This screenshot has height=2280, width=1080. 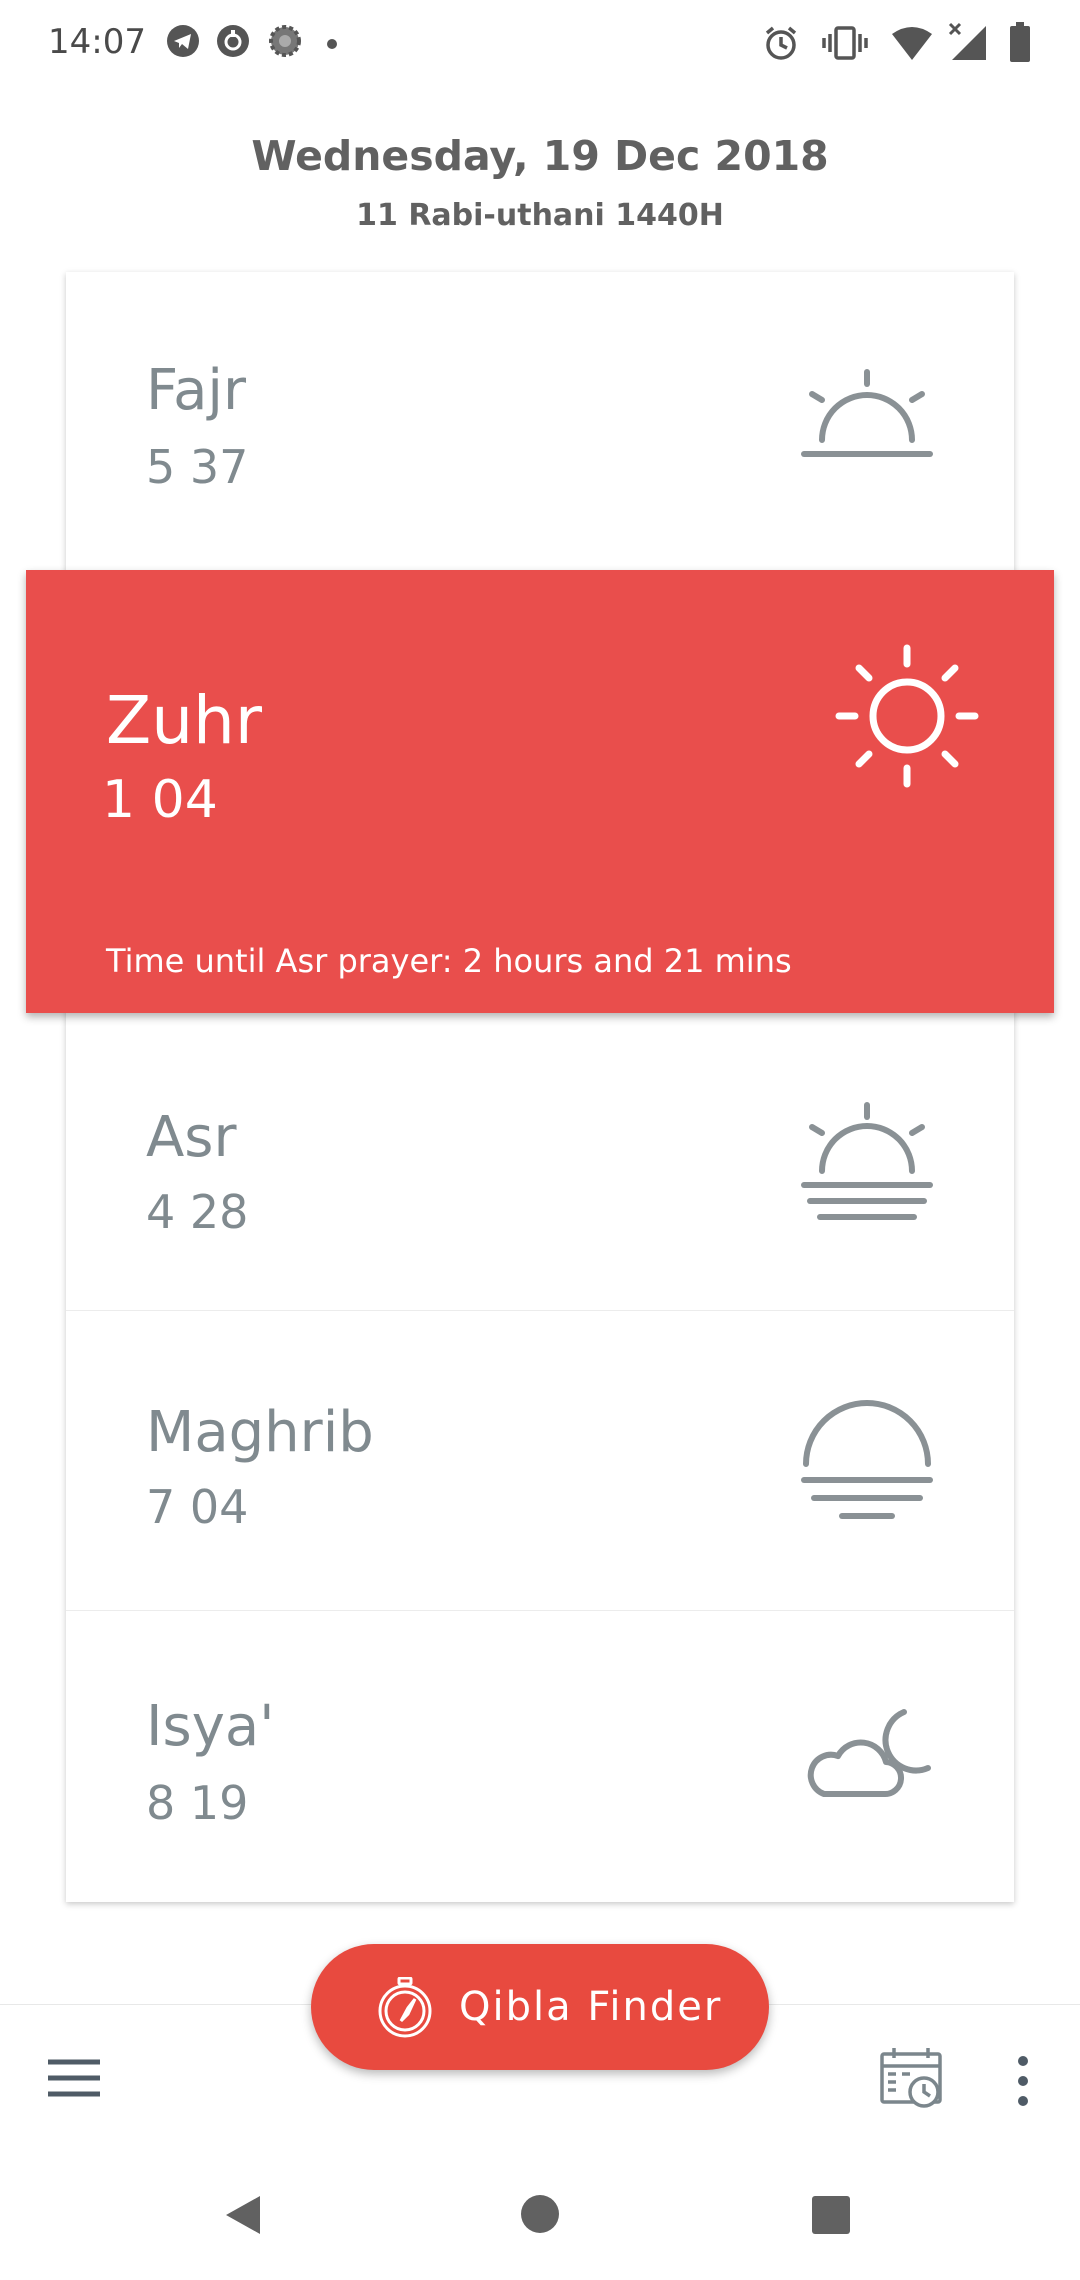 What do you see at coordinates (540, 1756) in the screenshot?
I see `prayer-row-isya: Isya' 8 19` at bounding box center [540, 1756].